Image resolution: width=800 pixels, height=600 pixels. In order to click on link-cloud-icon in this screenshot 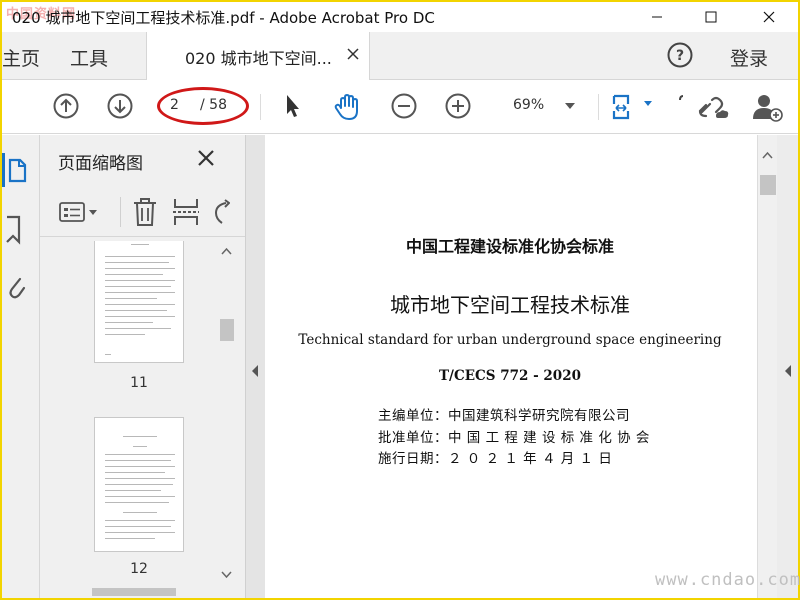, I will do `click(713, 107)`.